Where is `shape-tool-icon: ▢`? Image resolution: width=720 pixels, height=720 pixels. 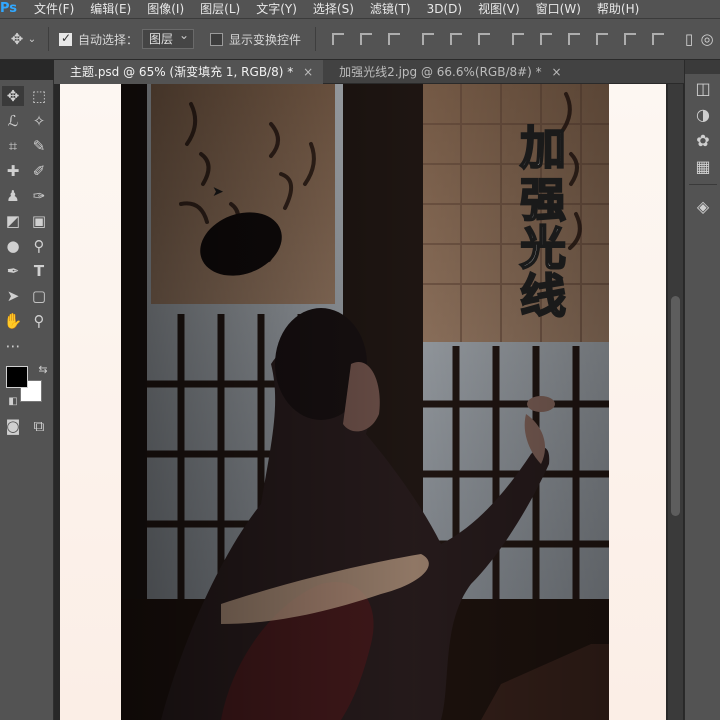 shape-tool-icon: ▢ is located at coordinates (39, 296).